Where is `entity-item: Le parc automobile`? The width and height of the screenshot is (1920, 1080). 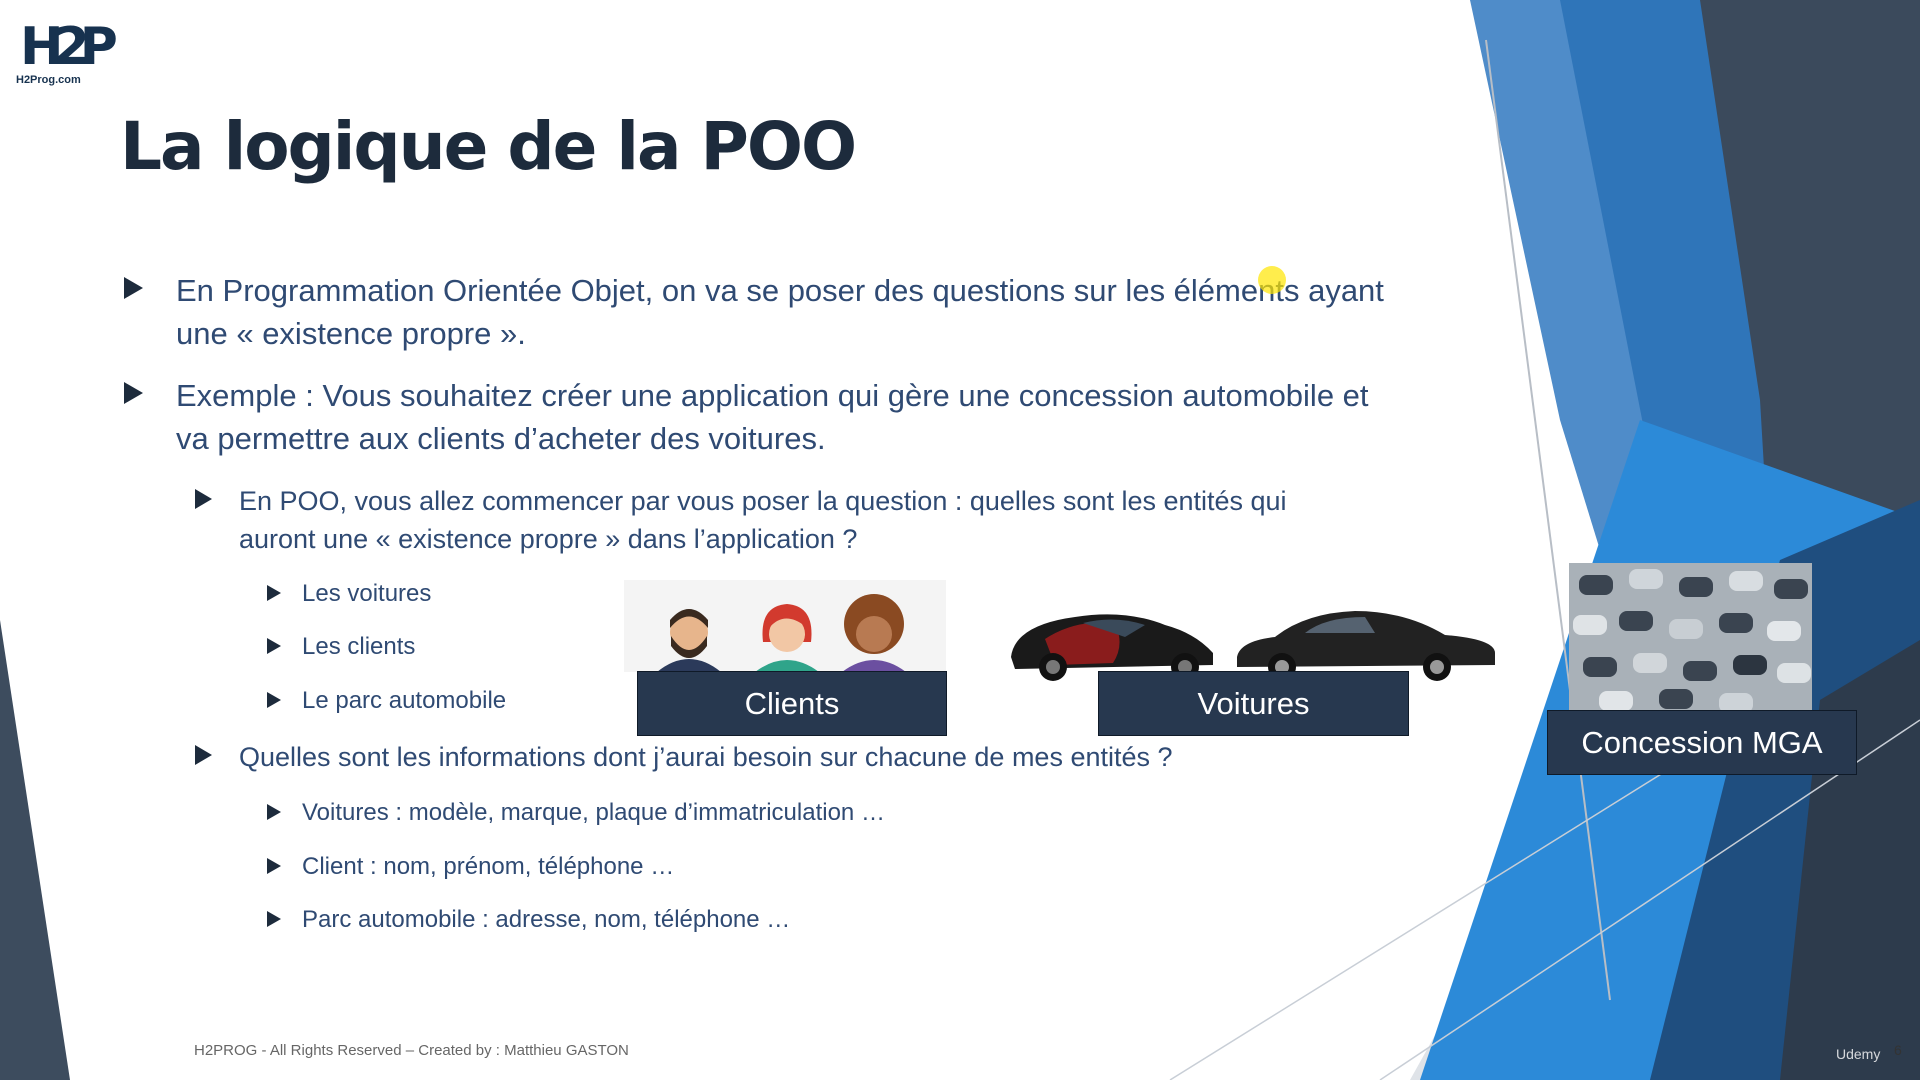
entity-item: Le parc automobile is located at coordinates (386, 701).